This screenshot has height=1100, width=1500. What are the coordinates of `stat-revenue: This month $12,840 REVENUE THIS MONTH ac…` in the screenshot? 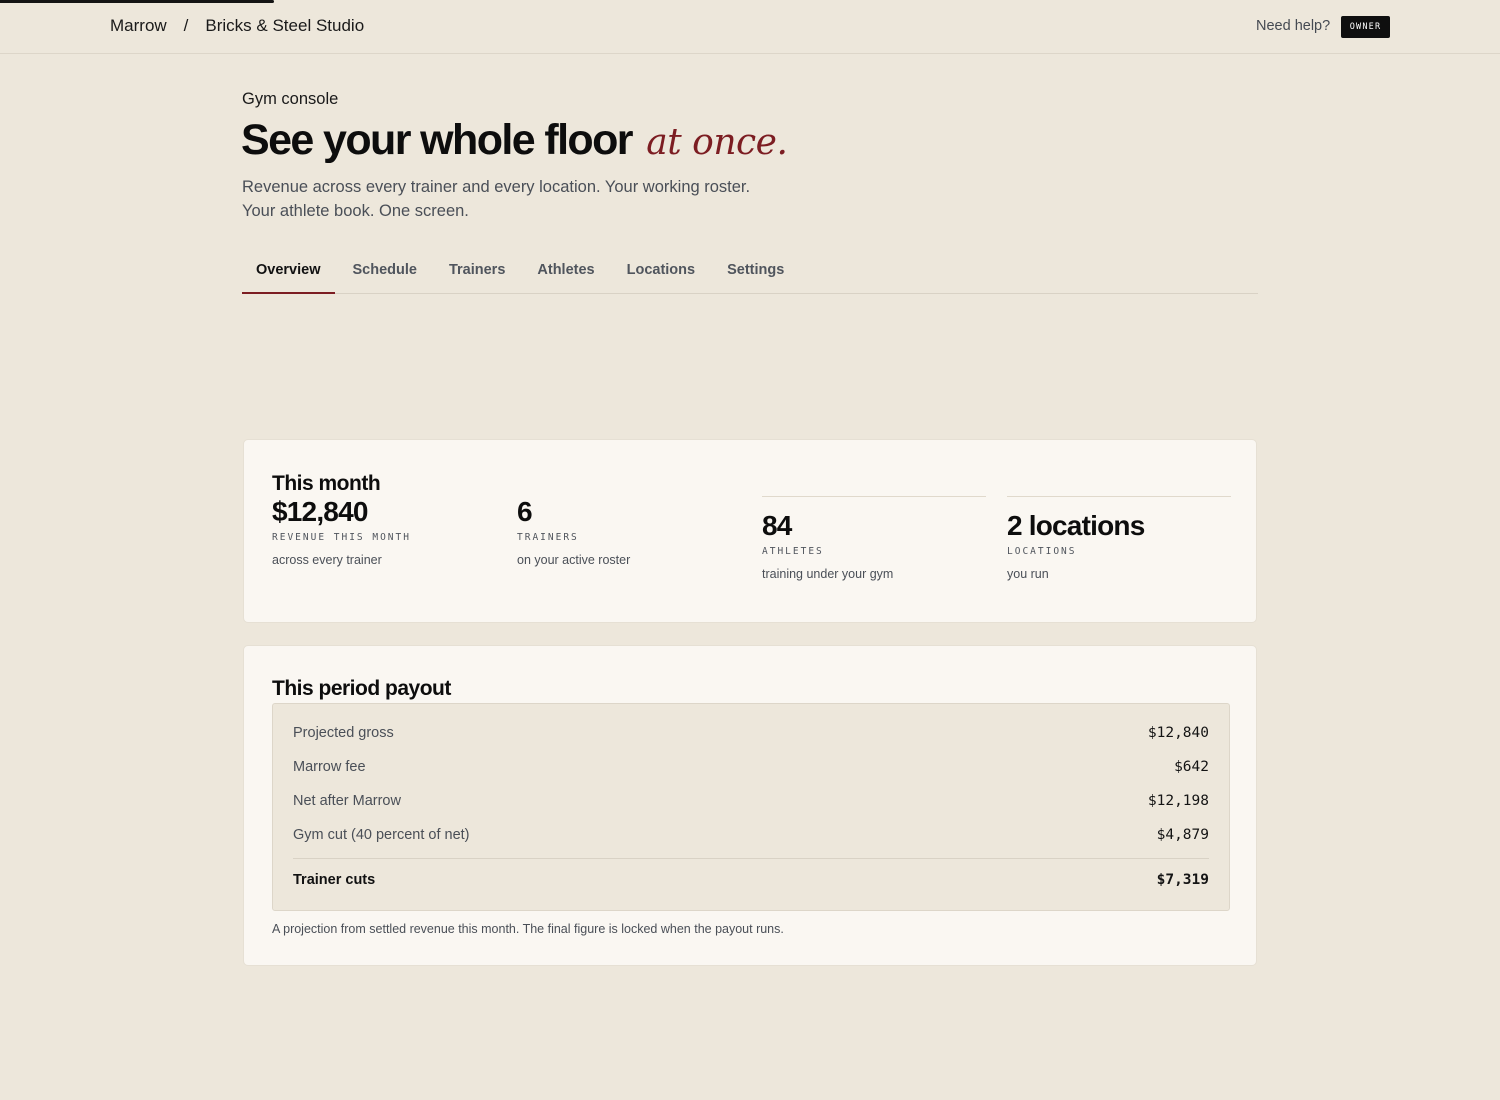 It's located at (341, 519).